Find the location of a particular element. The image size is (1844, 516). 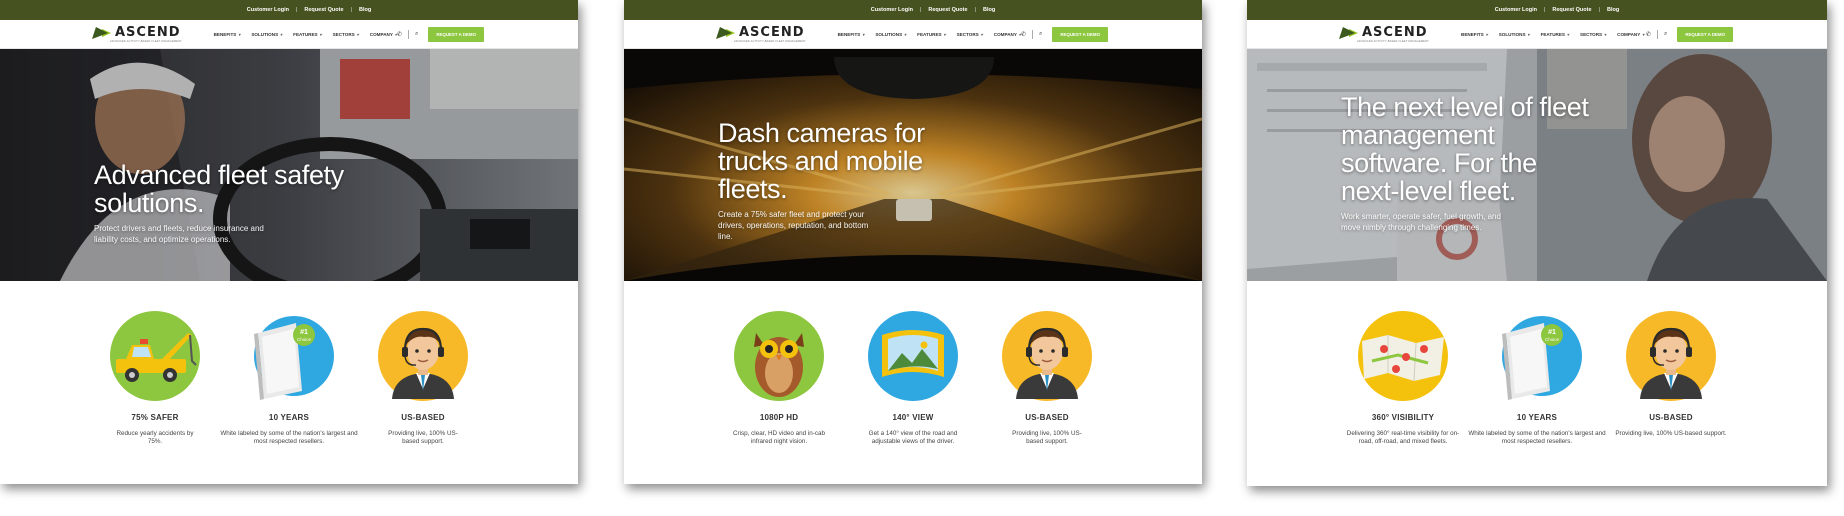

feature-description: Reduce yearly accidents by 75%. is located at coordinates (155, 437).